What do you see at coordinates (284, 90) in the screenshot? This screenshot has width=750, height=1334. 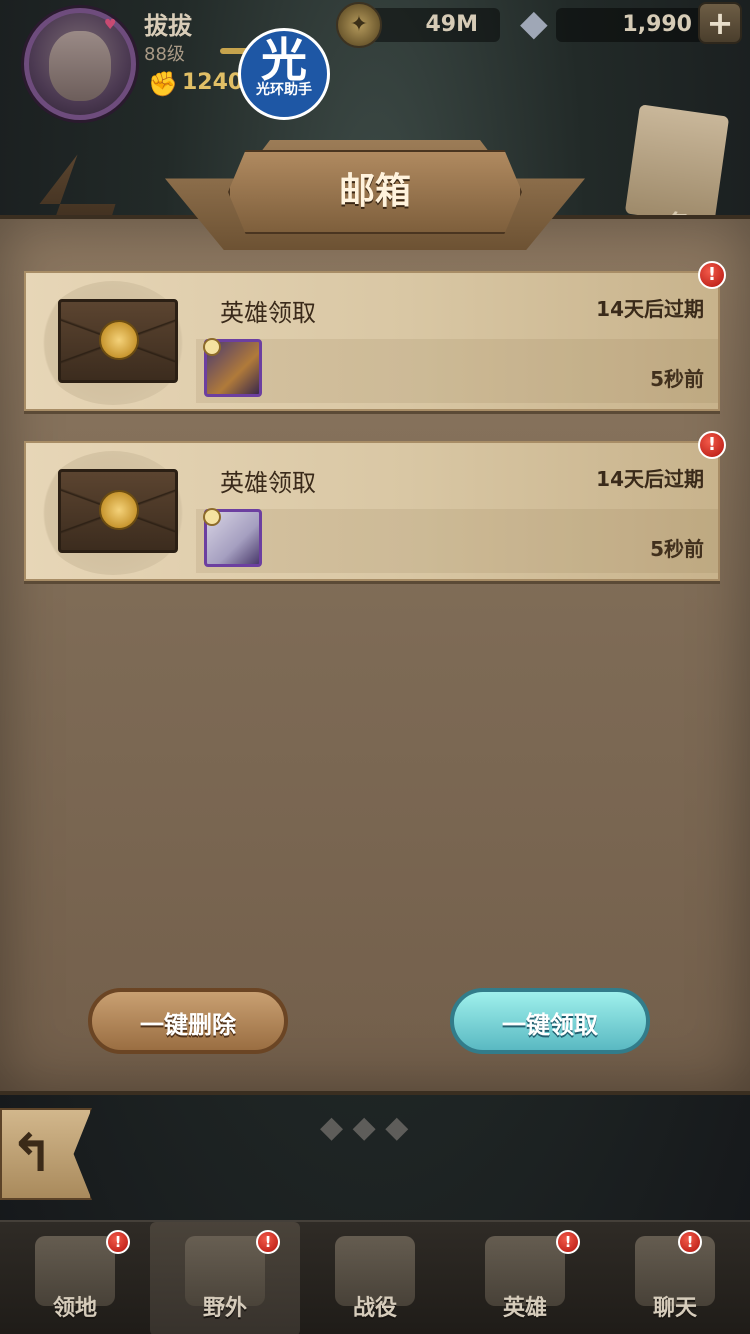 I see `watermark-text: 光环助手` at bounding box center [284, 90].